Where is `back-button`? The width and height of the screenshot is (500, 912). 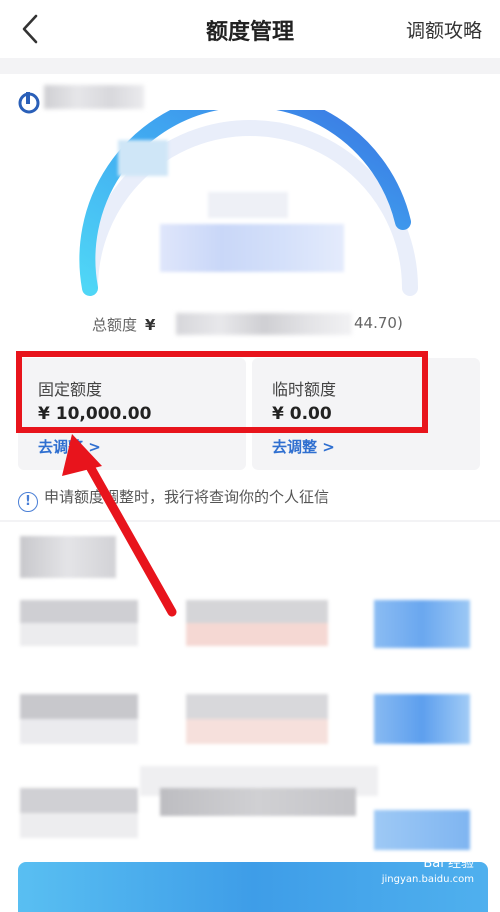 back-button is located at coordinates (31, 29).